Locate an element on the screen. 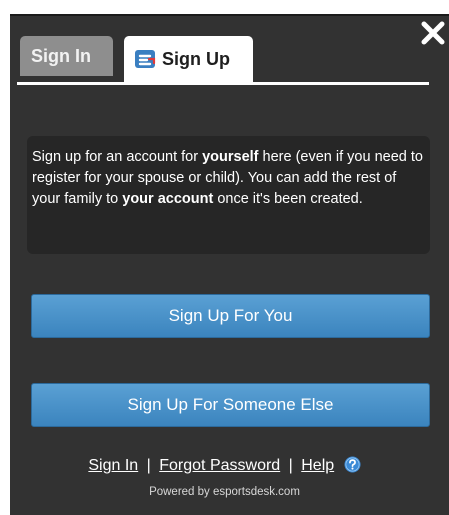 This screenshot has height=515, width=449. auth-tabs: Sign In Sign Up is located at coordinates (223, 57).